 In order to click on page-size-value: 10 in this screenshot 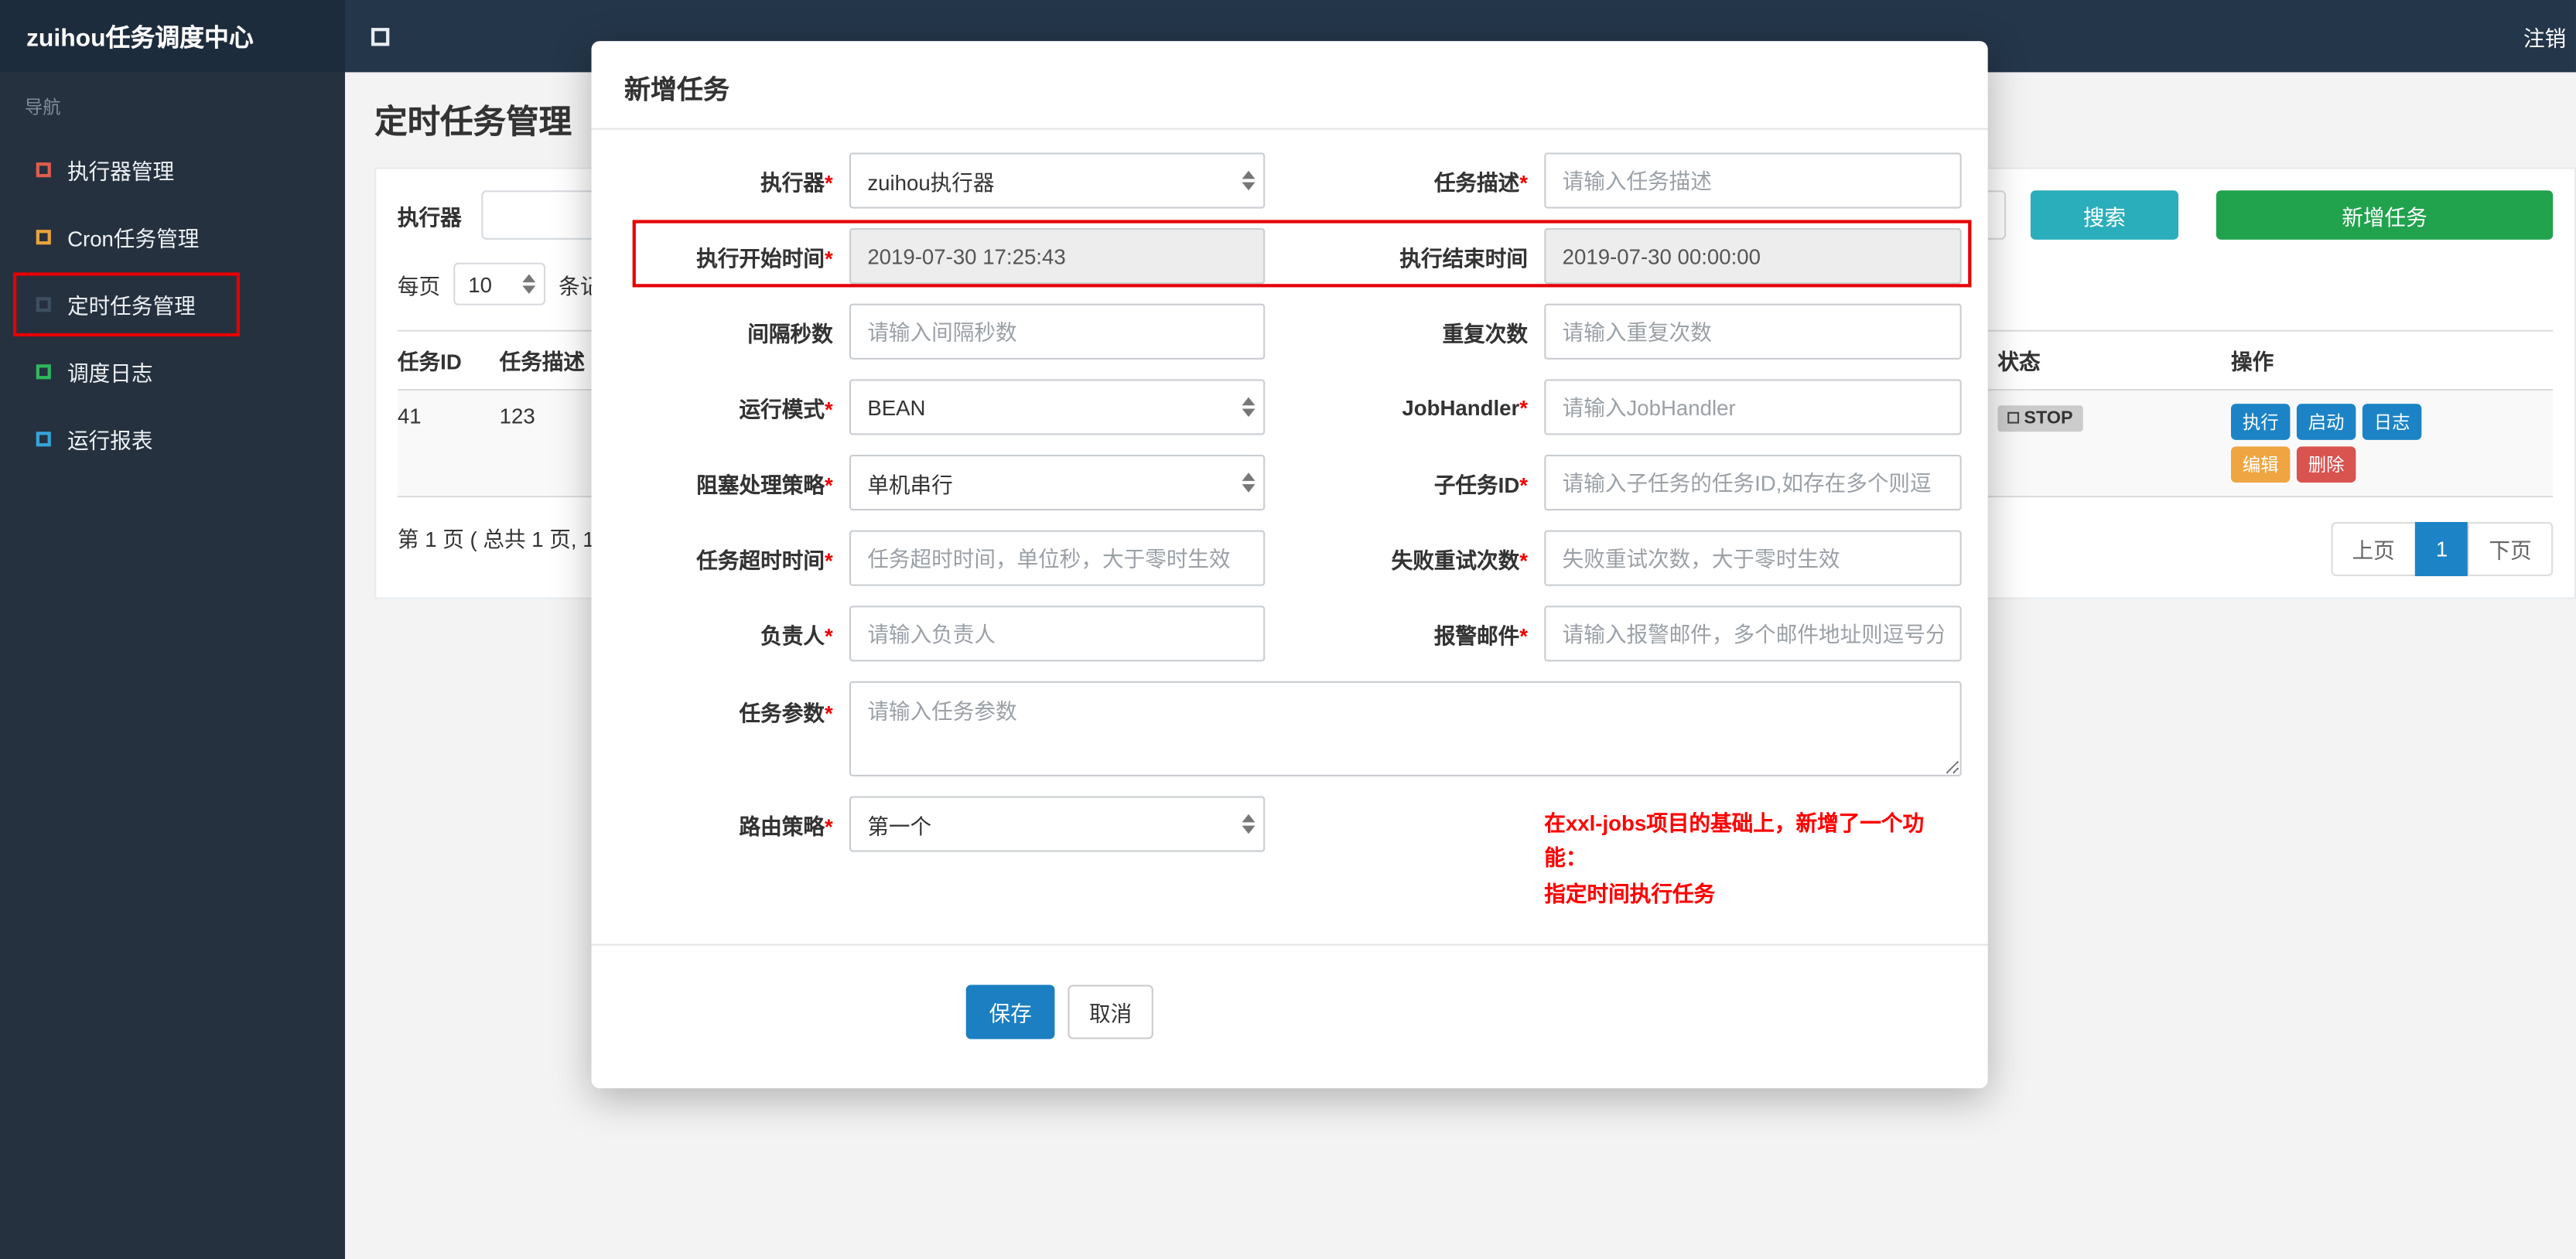, I will do `click(481, 284)`.